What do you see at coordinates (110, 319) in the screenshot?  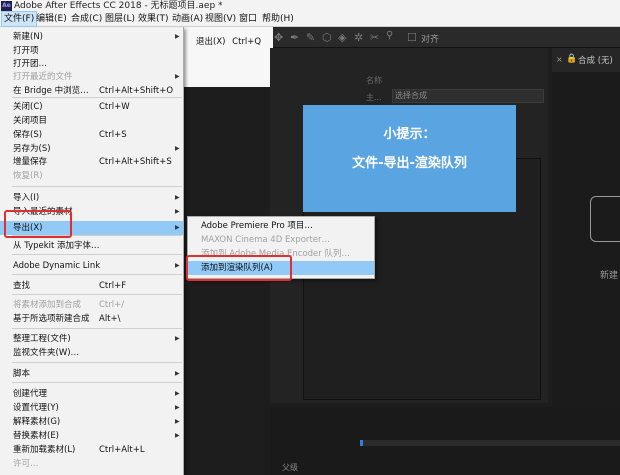 I see `menu-item-shortcut: Alt+\` at bounding box center [110, 319].